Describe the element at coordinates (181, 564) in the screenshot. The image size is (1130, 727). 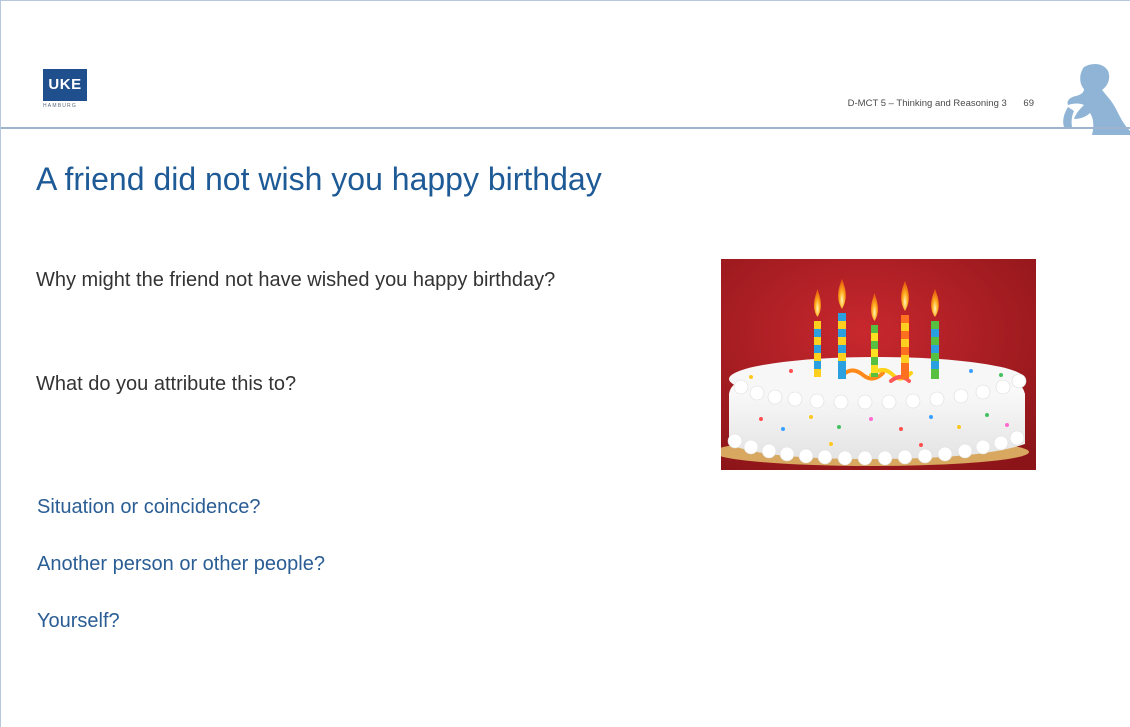
I see `option-other-people: Another person or other people?` at that location.